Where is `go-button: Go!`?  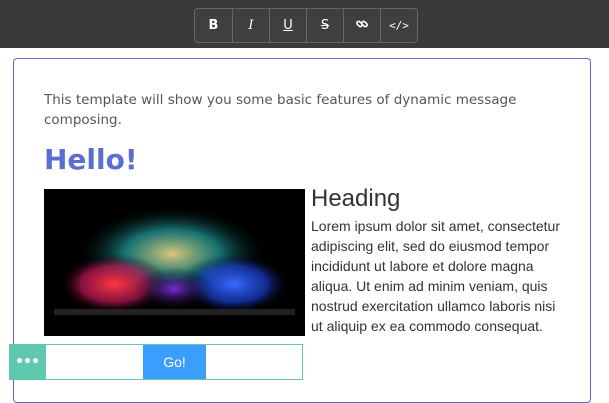
go-button: Go! is located at coordinates (174, 362).